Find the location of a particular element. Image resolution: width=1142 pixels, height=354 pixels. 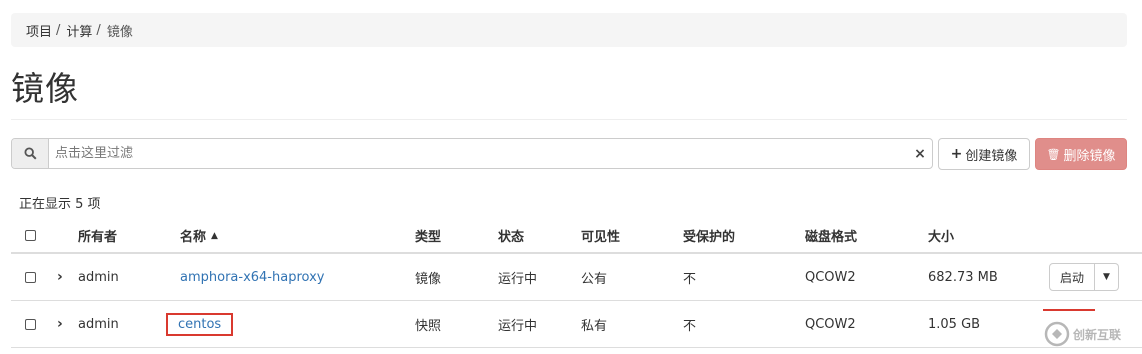

size-cell: 1.05 GB is located at coordinates (954, 324).